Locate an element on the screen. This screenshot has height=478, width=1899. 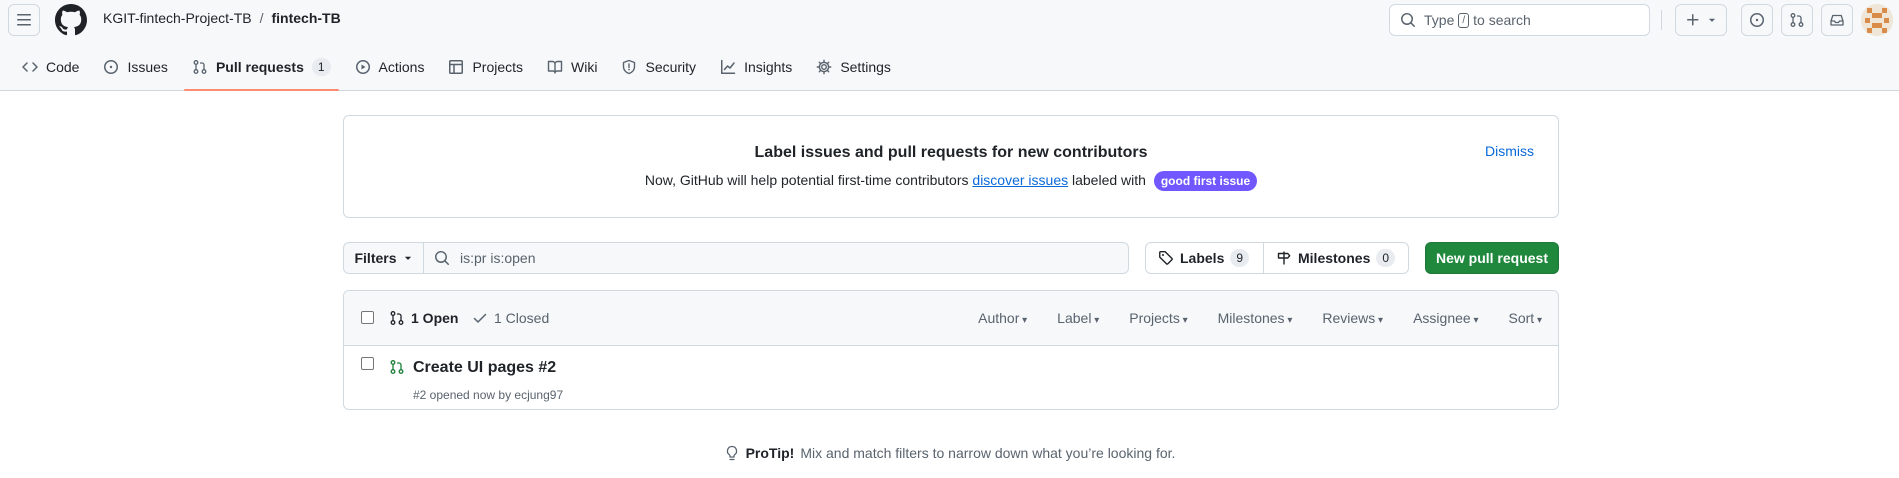
protip-label: ProTip! is located at coordinates (770, 453).